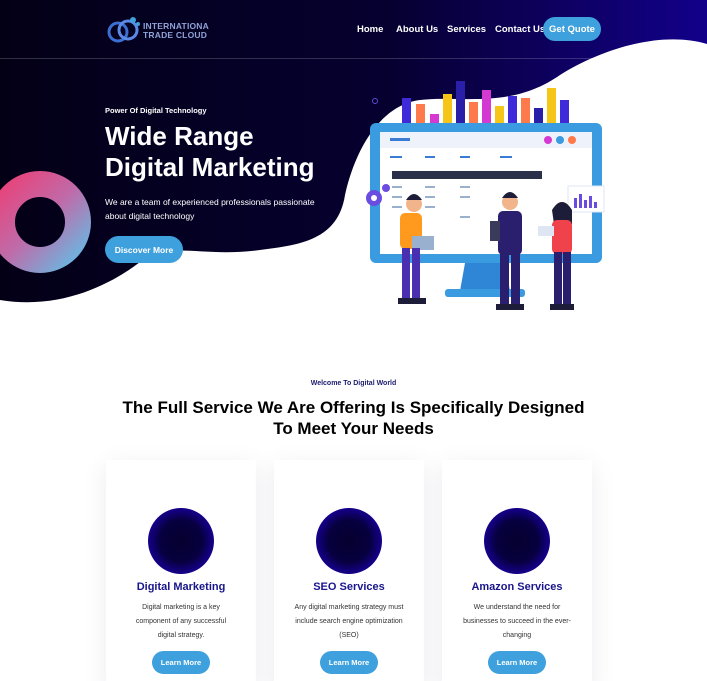 Image resolution: width=707 pixels, height=681 pixels. What do you see at coordinates (353, 58) in the screenshot?
I see `nav-divider` at bounding box center [353, 58].